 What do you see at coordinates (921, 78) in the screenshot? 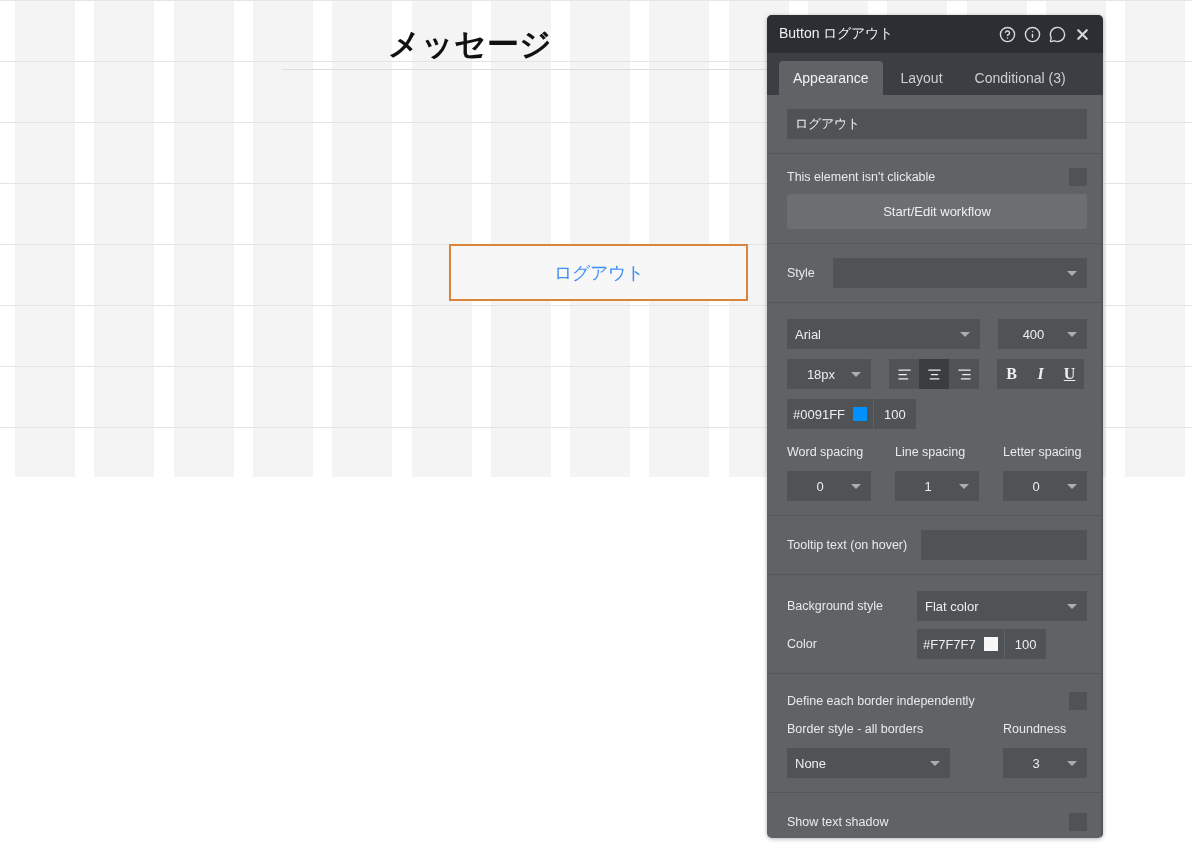
I see `panel-tab: Layout` at bounding box center [921, 78].